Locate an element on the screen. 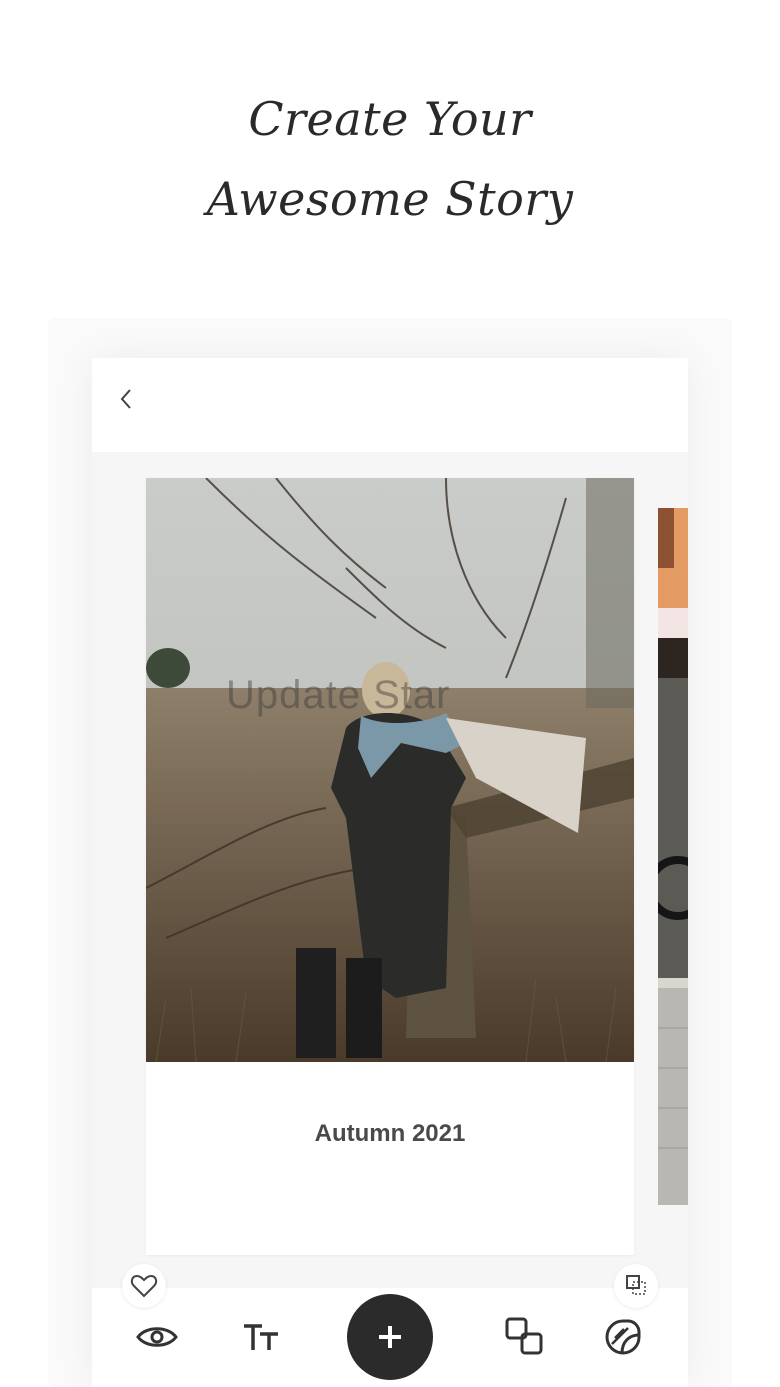  headline-line-1: Create Your is located at coordinates (390, 119).